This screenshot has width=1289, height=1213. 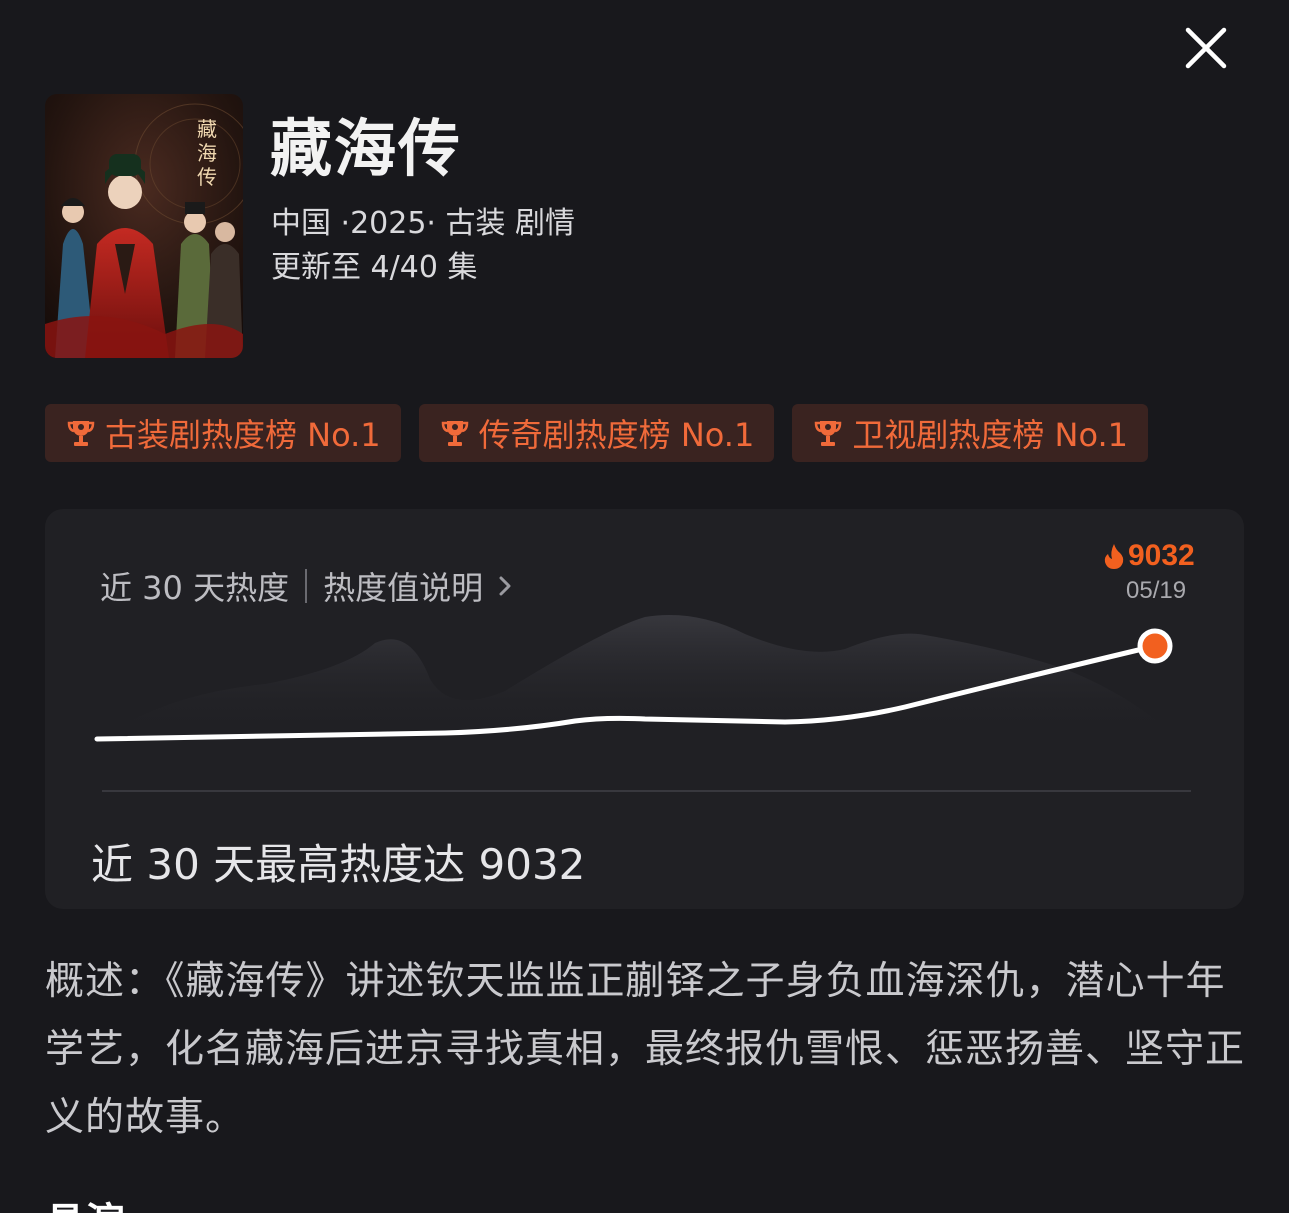 I want to click on flame-icon, so click(x=1114, y=556).